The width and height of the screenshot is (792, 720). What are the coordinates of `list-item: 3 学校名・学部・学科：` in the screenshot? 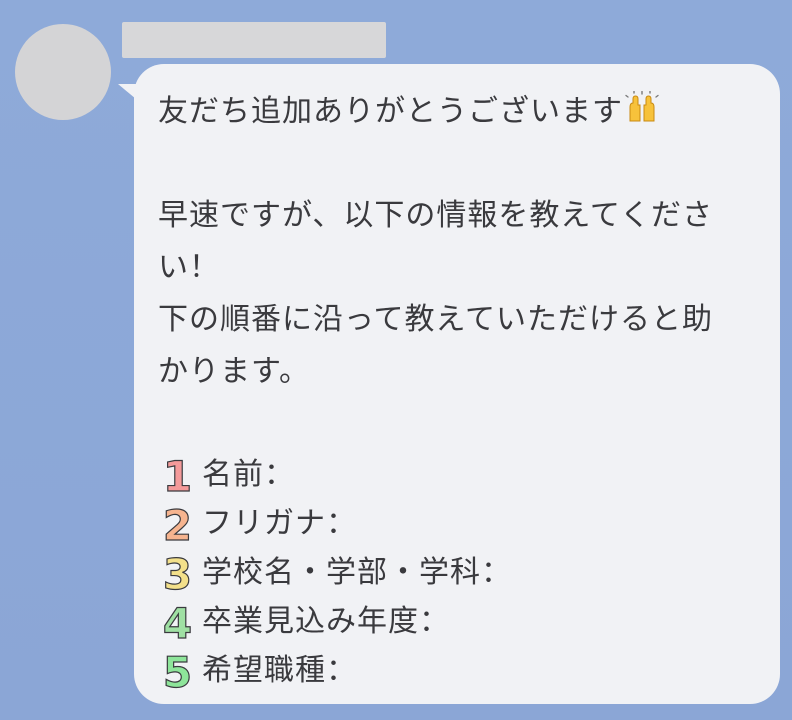 It's located at (449, 572).